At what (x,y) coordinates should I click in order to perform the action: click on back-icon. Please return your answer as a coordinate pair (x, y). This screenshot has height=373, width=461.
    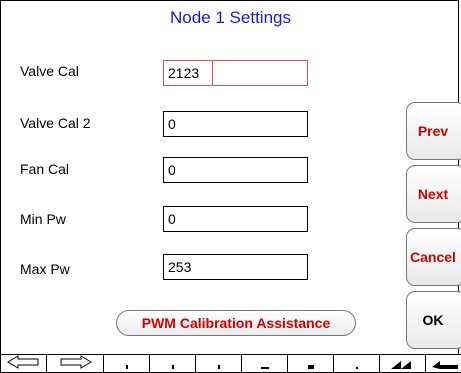
    Looking at the image, I should click on (443, 363).